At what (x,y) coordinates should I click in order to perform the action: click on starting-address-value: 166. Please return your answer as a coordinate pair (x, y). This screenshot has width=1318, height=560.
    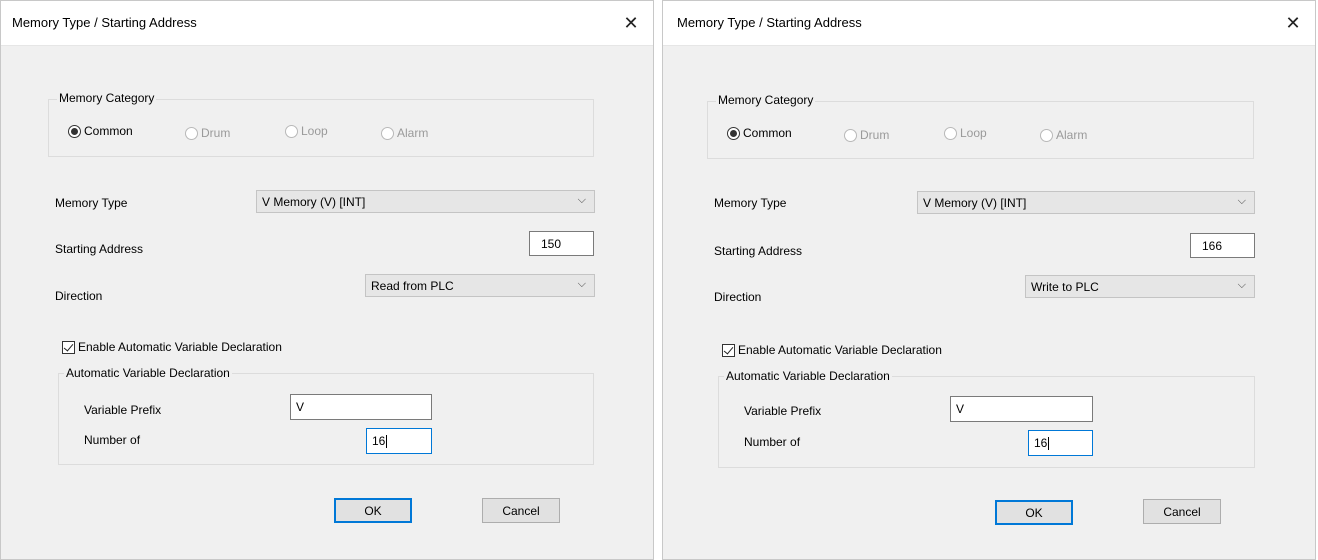
    Looking at the image, I should click on (1212, 246).